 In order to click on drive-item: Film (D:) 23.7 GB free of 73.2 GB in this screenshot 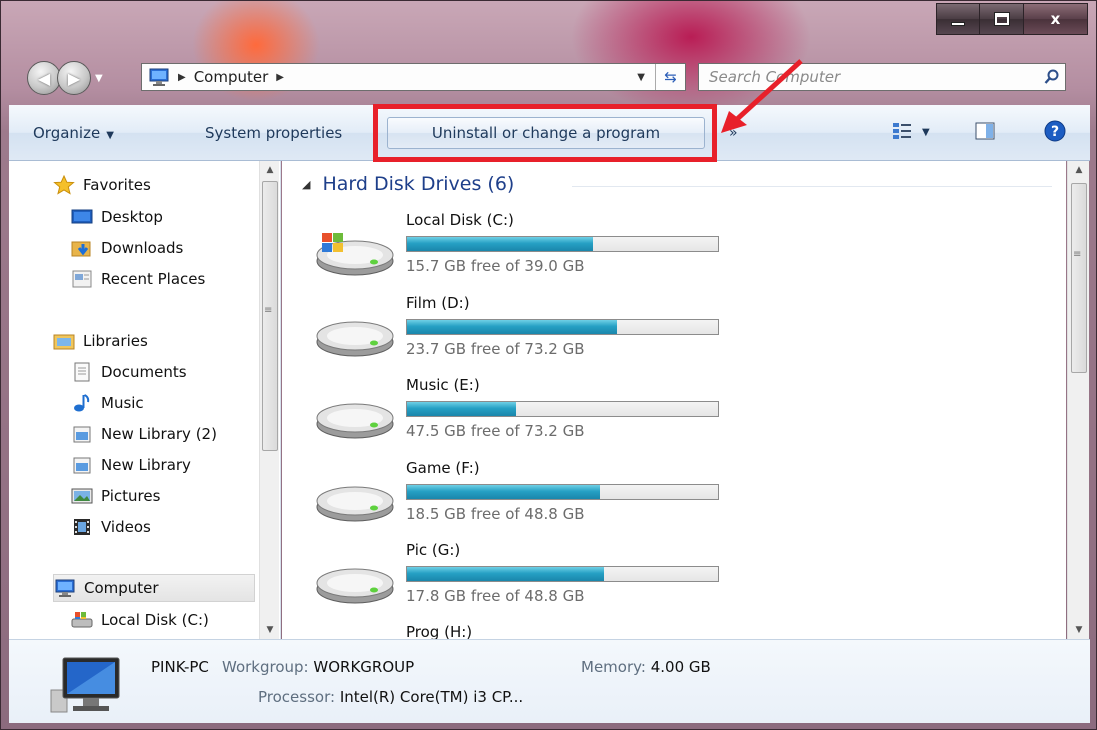, I will do `click(564, 334)`.